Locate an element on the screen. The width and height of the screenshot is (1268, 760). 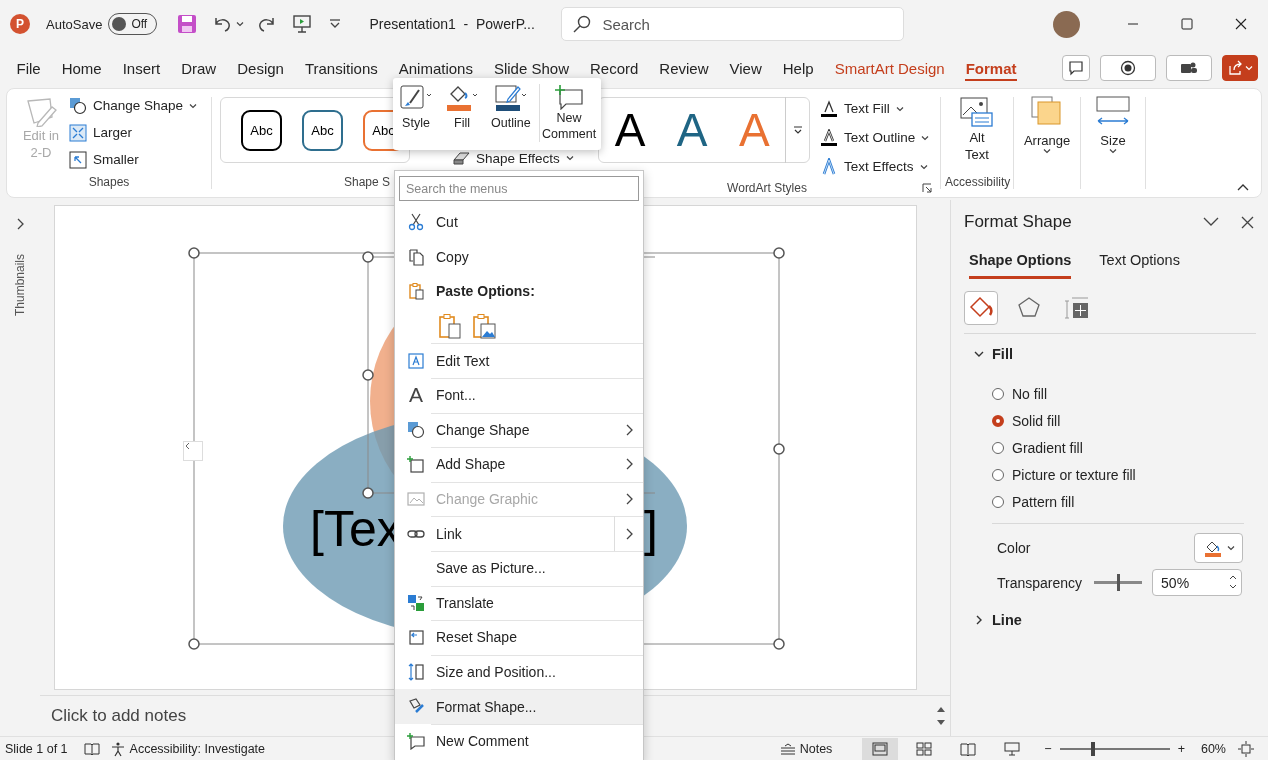
radio-option: No fill is located at coordinates (1019, 393).